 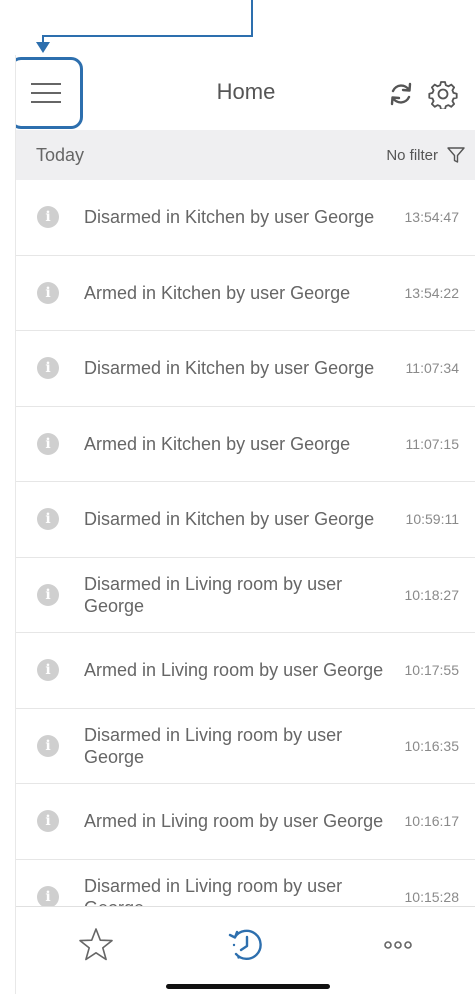 What do you see at coordinates (456, 155) in the screenshot?
I see `funnel-icon` at bounding box center [456, 155].